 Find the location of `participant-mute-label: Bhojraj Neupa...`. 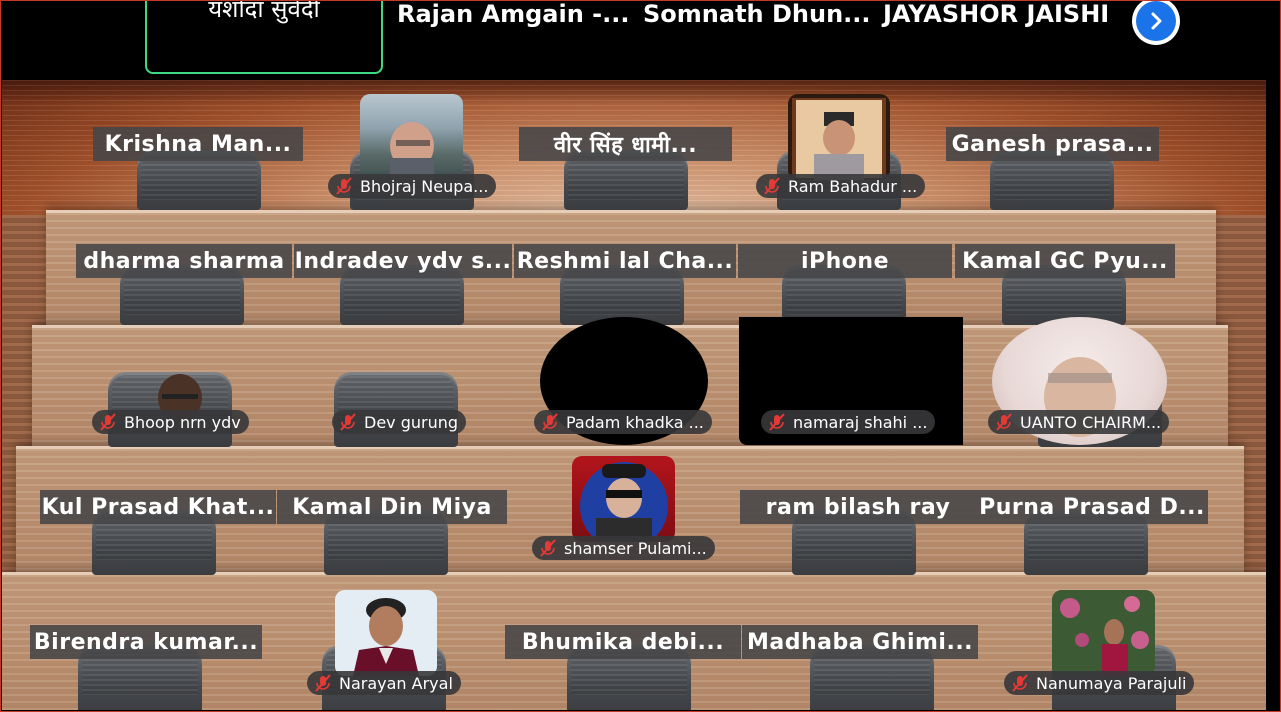

participant-mute-label: Bhojraj Neupa... is located at coordinates (412, 186).